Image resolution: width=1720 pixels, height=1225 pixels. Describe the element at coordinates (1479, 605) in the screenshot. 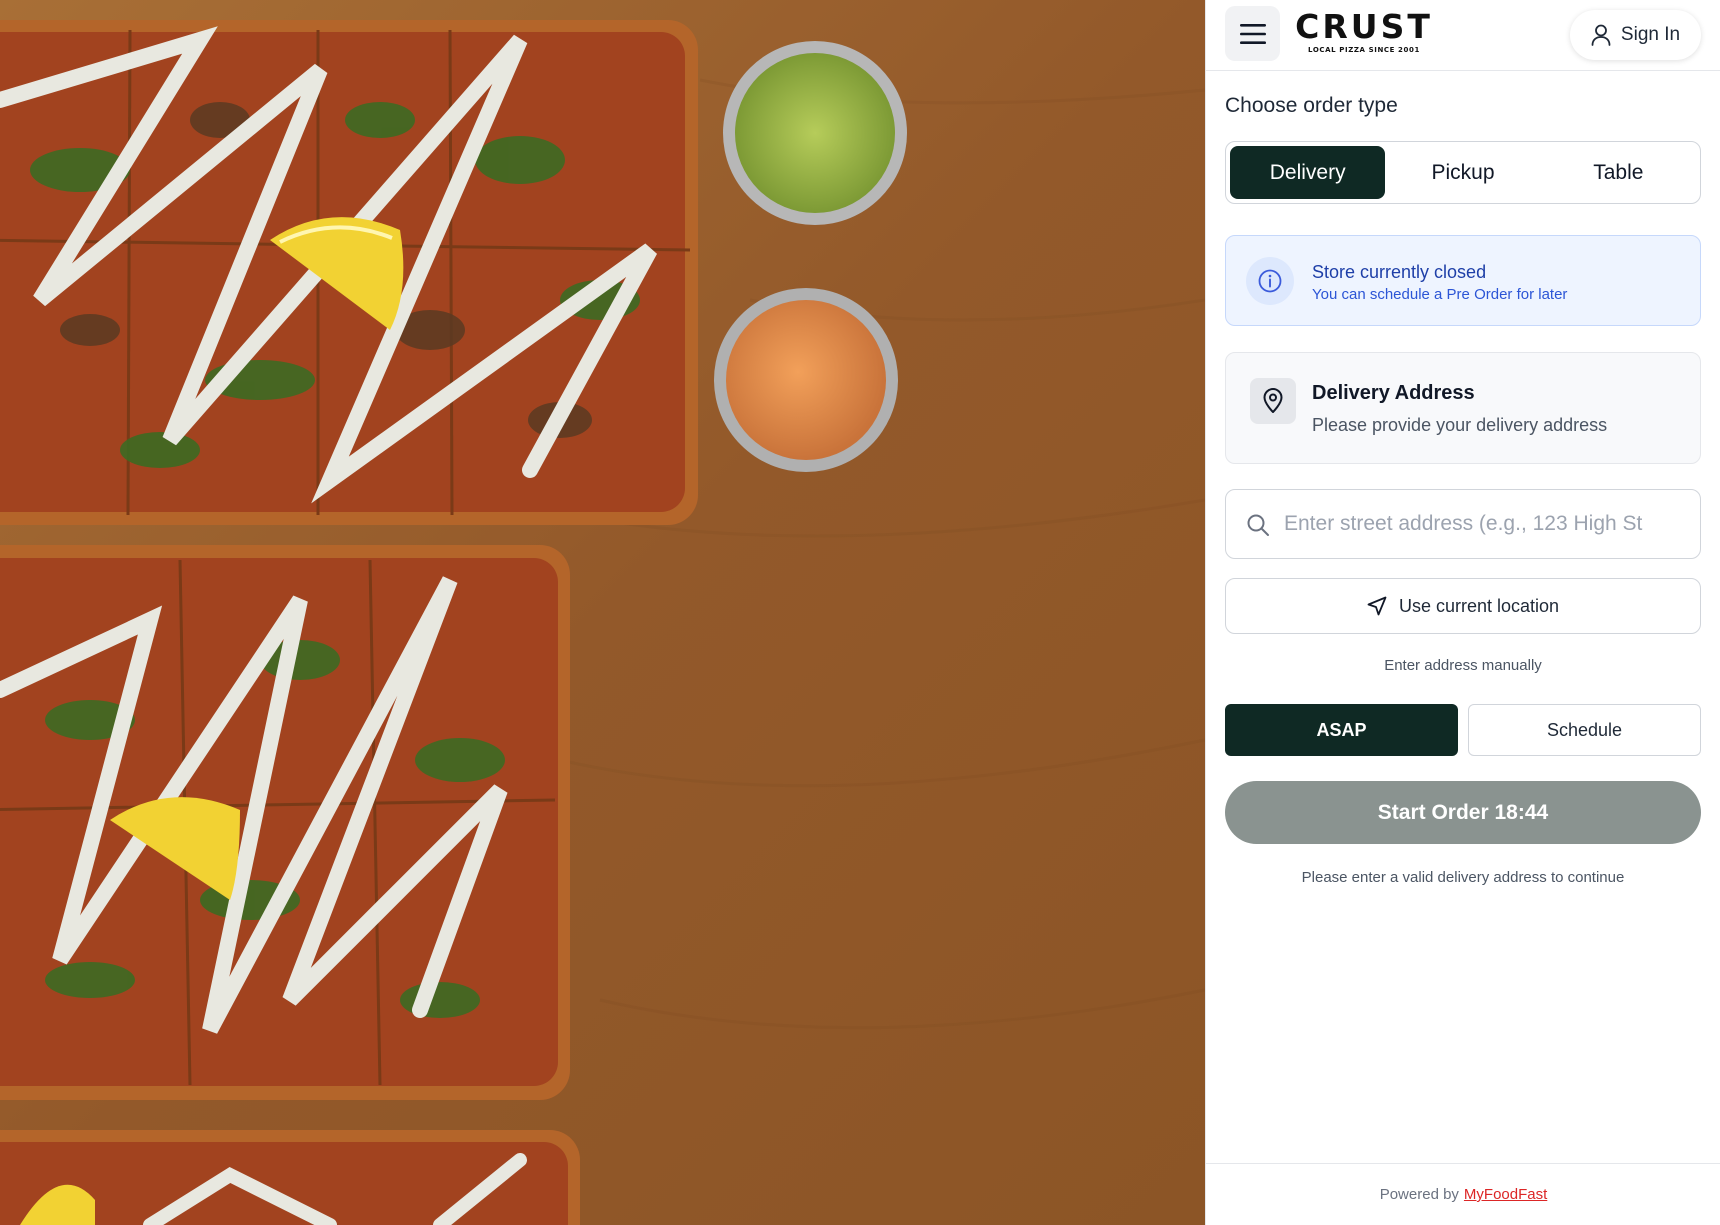

I see `use-current-location-label: Use current location` at that location.